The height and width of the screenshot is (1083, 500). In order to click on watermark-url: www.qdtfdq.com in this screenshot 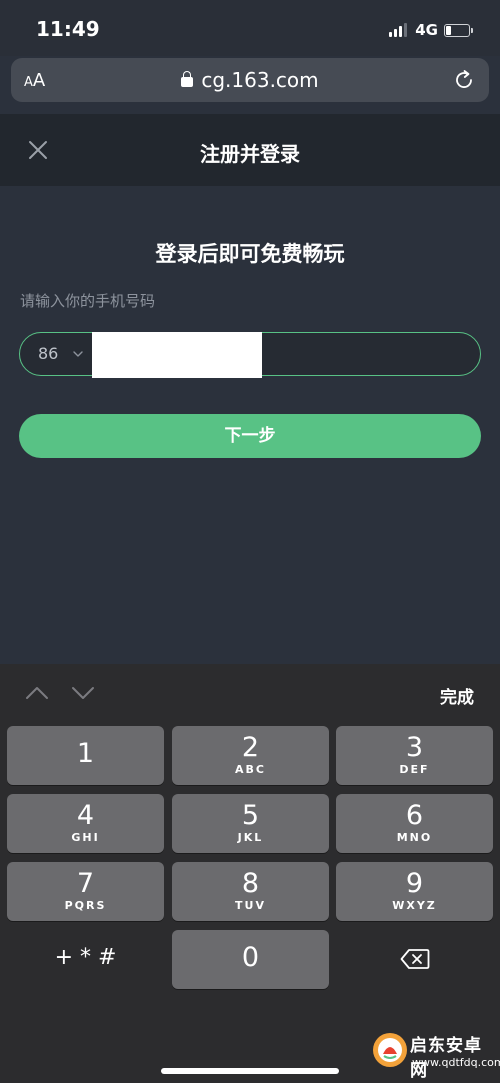, I will do `click(456, 1062)`.